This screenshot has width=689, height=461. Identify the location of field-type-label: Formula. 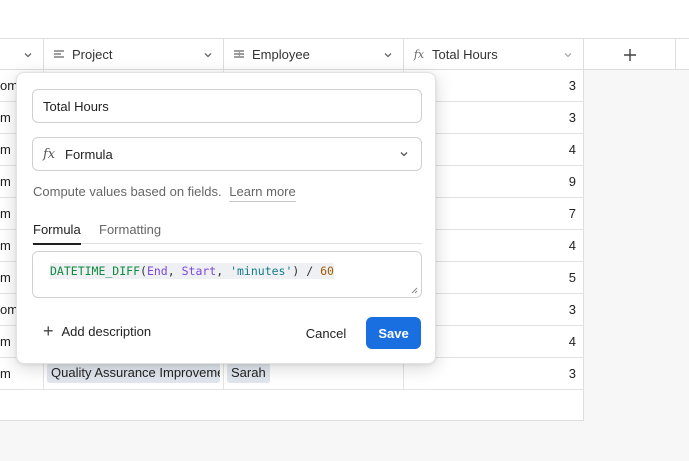
(89, 154).